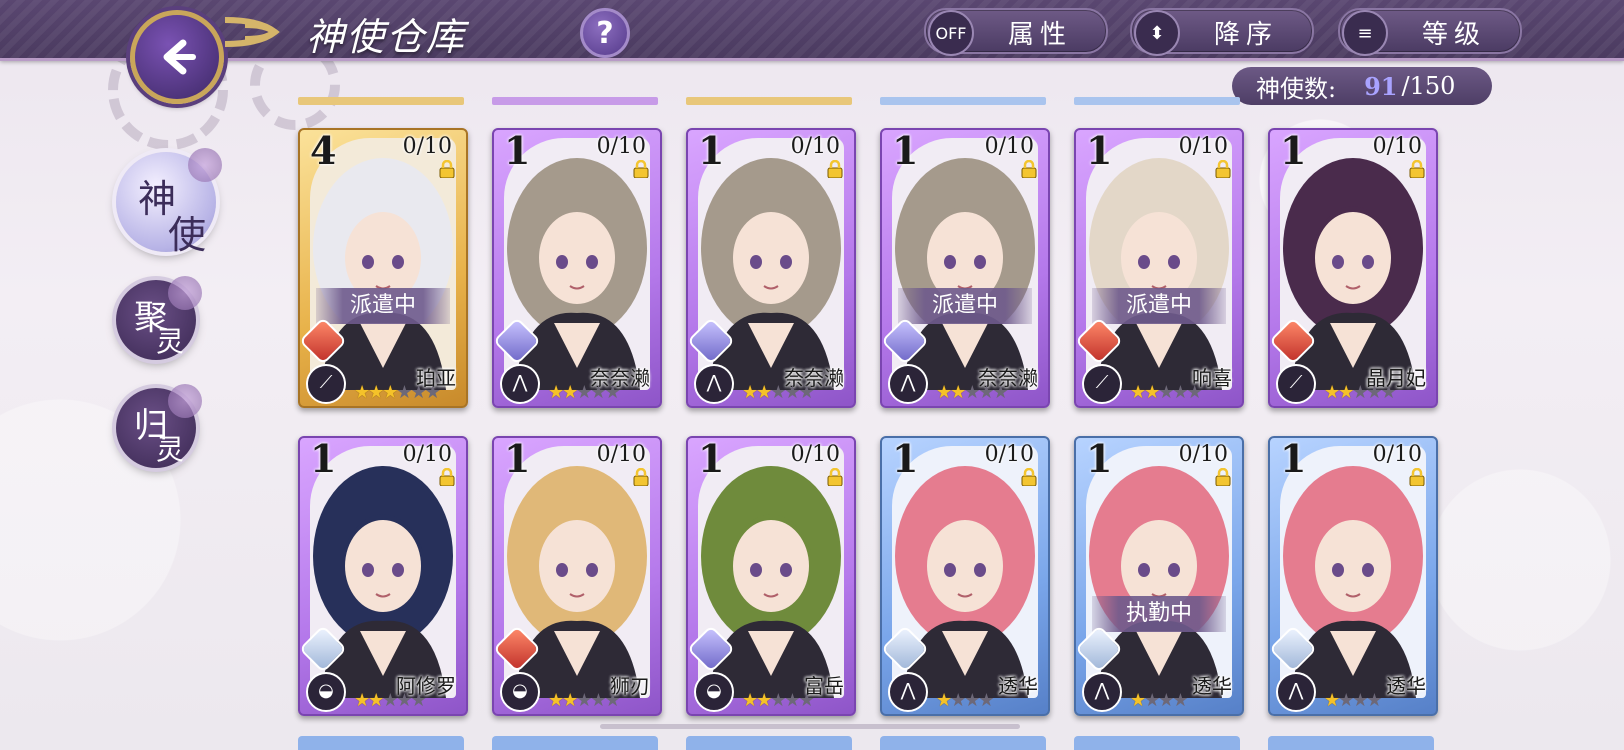 The image size is (1624, 750). I want to click on flower-icon, so click(185, 401).